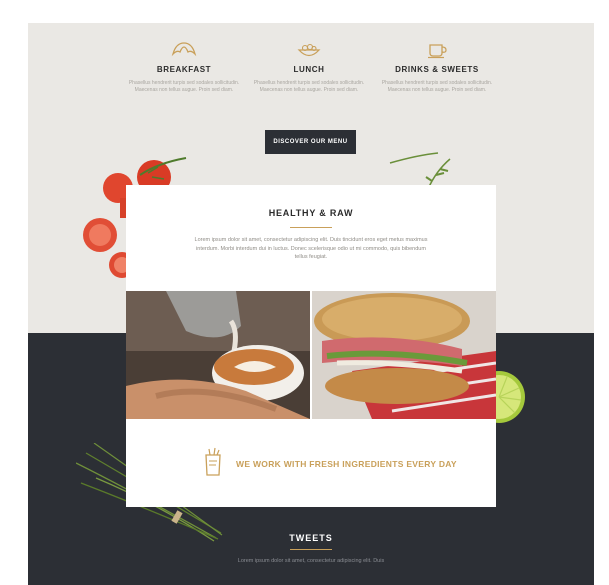 The height and width of the screenshot is (585, 609). I want to click on lime-decoration, so click(509, 397).